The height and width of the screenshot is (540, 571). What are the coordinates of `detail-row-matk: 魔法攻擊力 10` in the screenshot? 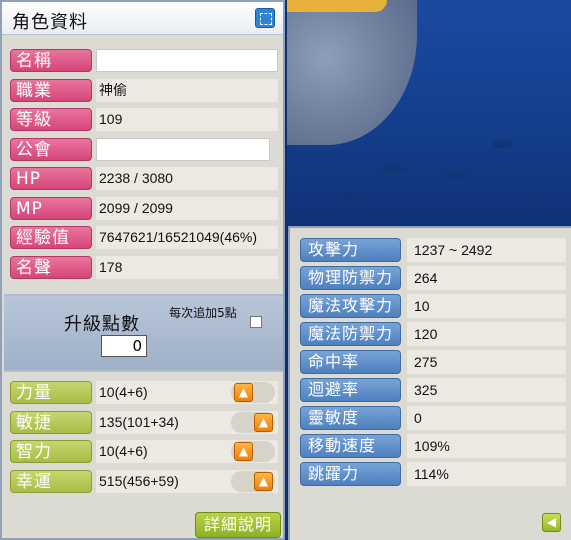 It's located at (432, 306).